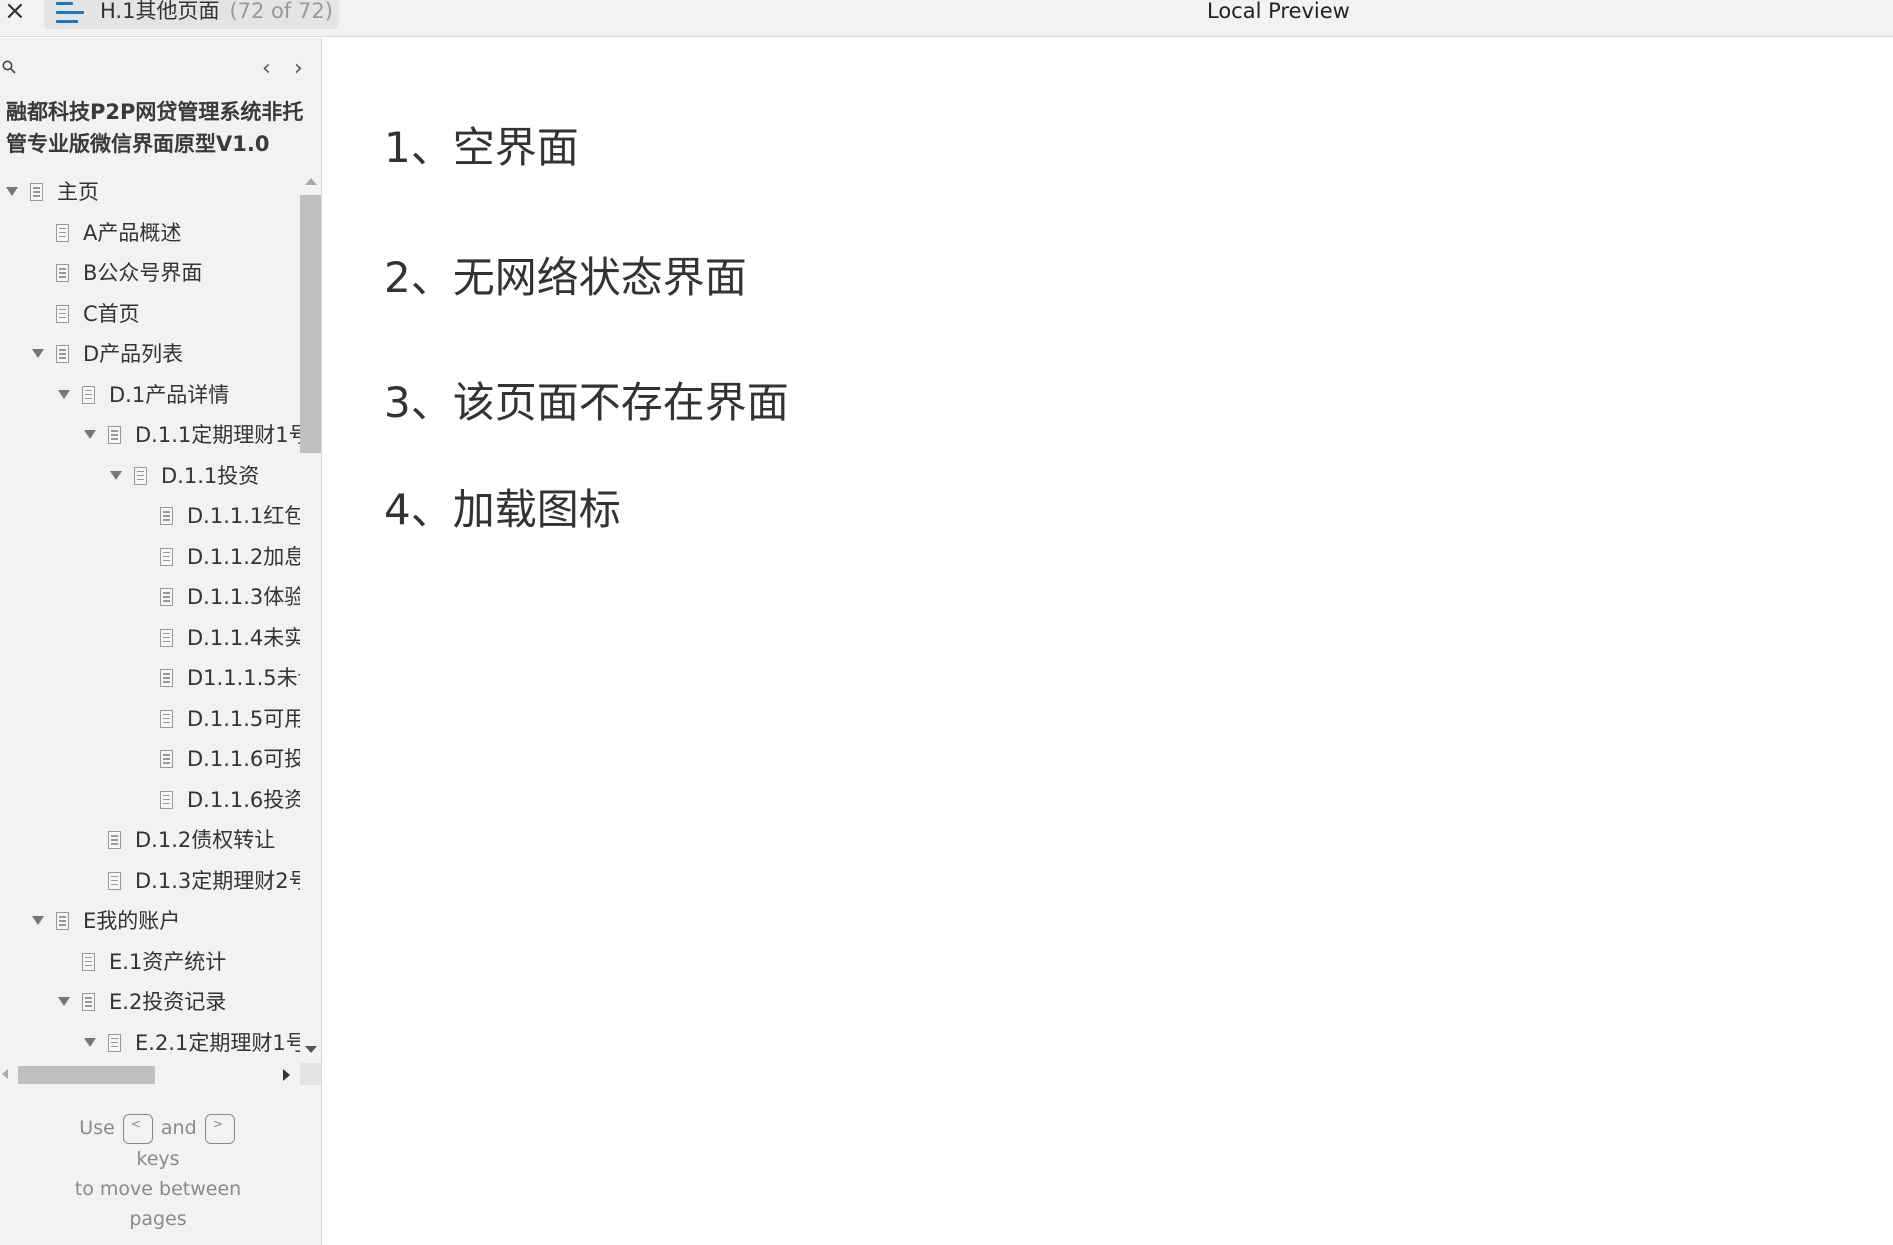 The image size is (1893, 1245). I want to click on page-title-text: H.1其他页面, so click(160, 11).